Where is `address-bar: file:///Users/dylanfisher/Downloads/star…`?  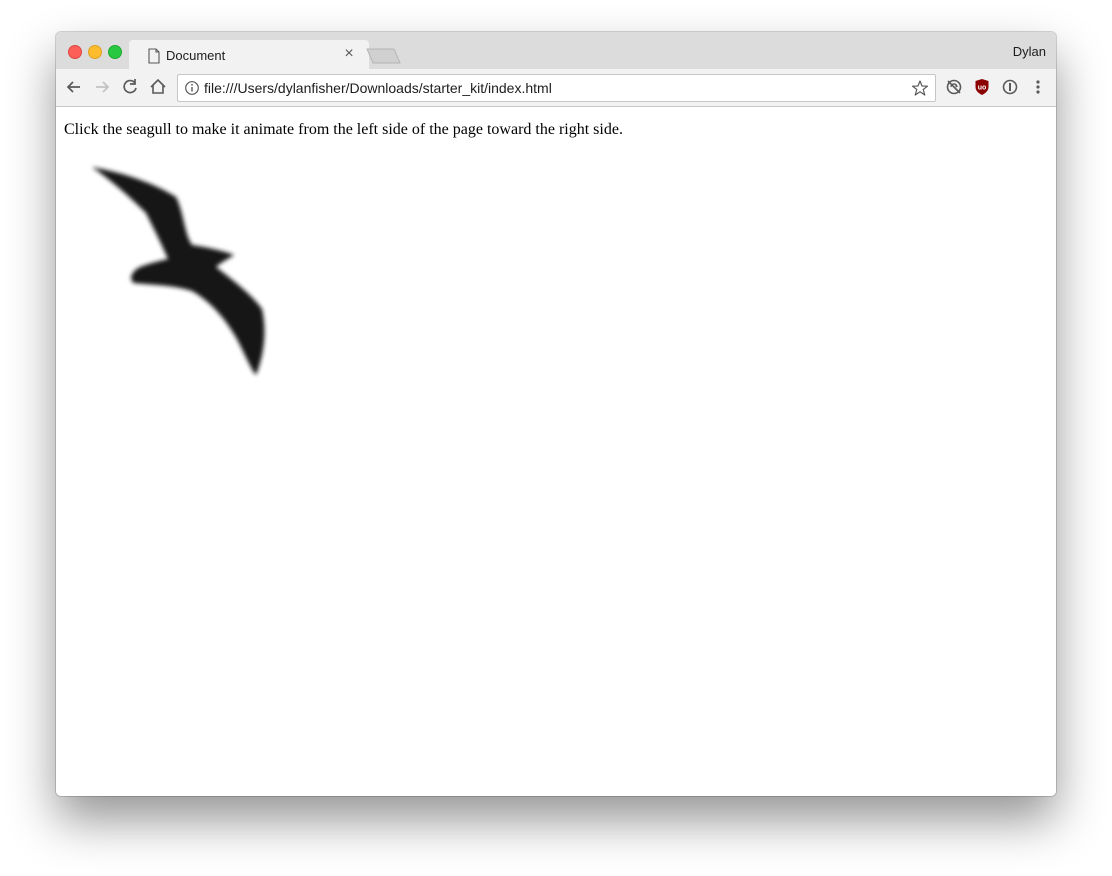 address-bar: file:///Users/dylanfisher/Downloads/star… is located at coordinates (556, 88).